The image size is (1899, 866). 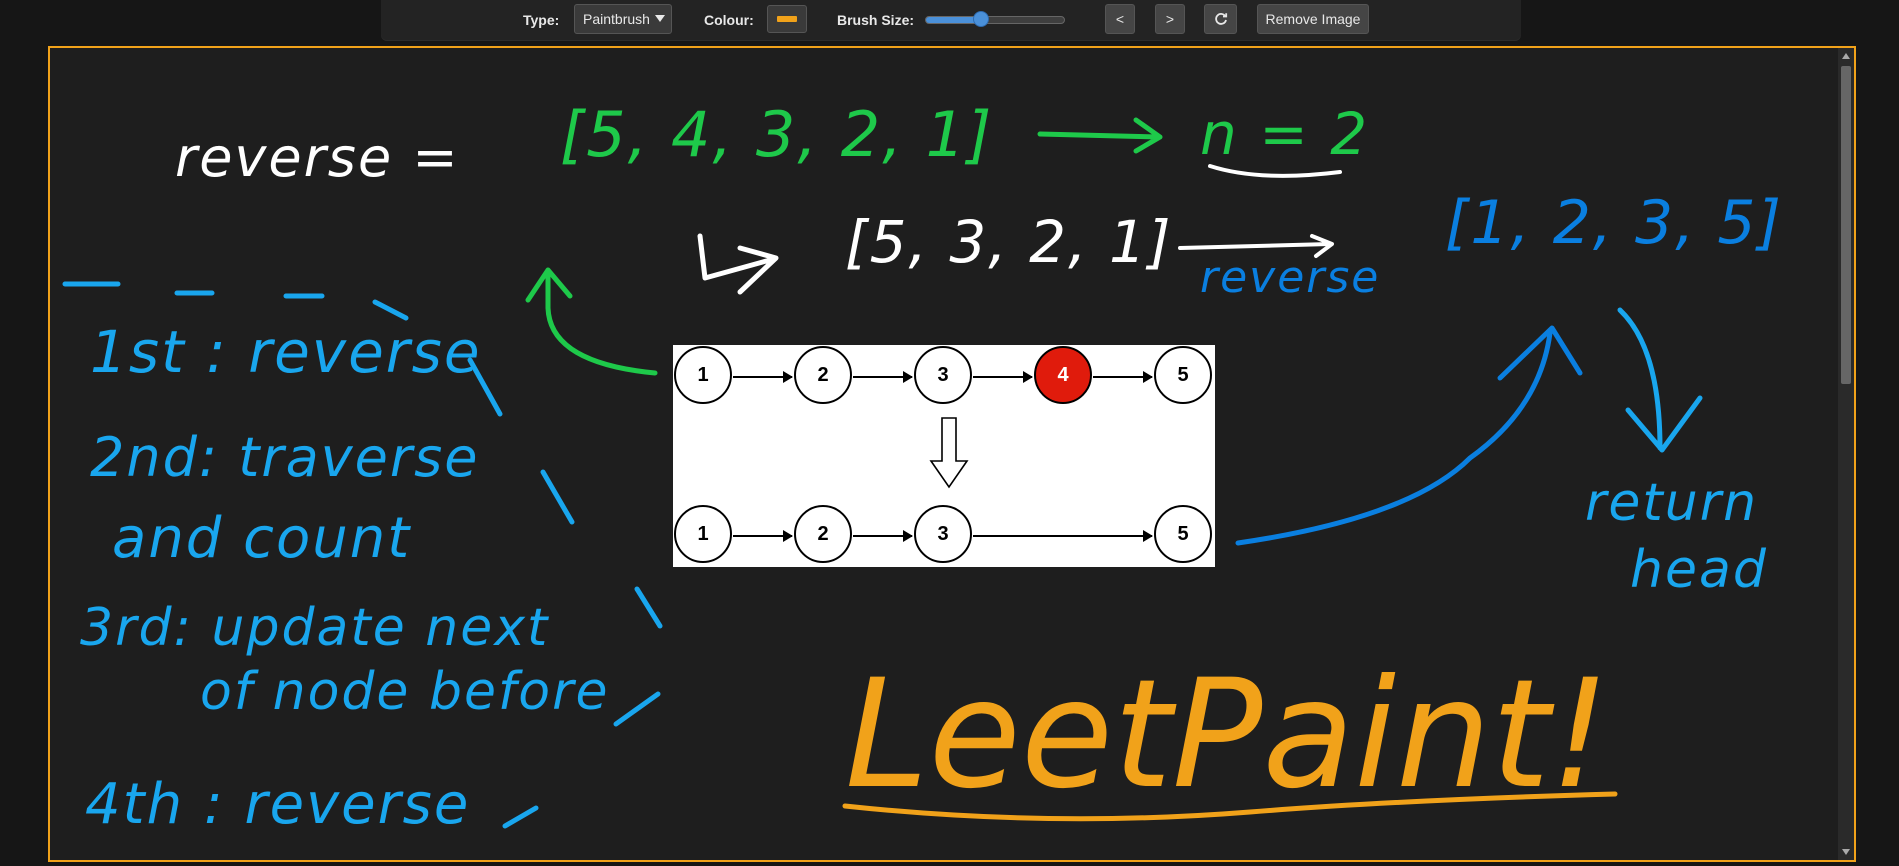 What do you see at coordinates (995, 19) in the screenshot?
I see `brush-size-slider` at bounding box center [995, 19].